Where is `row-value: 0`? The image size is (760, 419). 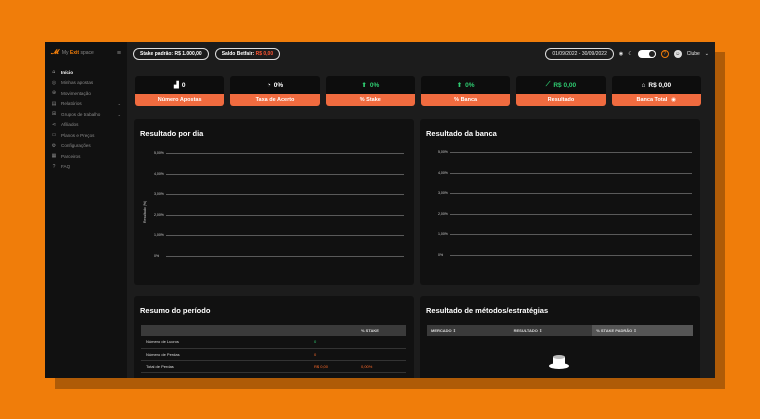
row-value: 0 is located at coordinates (315, 342).